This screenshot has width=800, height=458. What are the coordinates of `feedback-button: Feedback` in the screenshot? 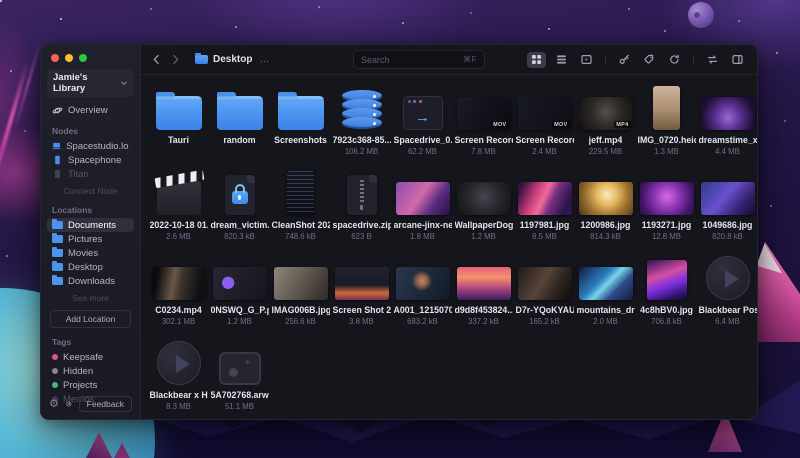 It's located at (105, 404).